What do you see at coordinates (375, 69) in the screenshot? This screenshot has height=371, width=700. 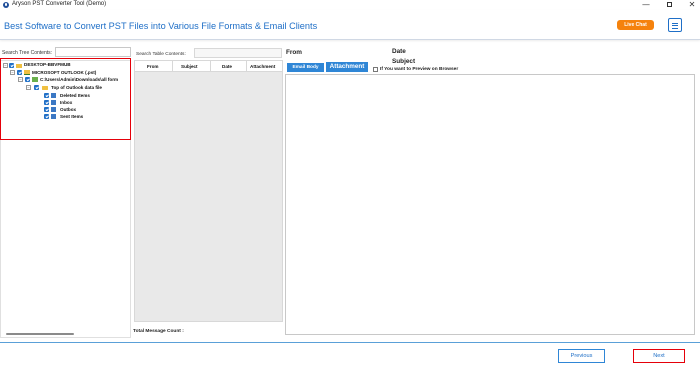 I see `browser-preview-checkbox` at bounding box center [375, 69].